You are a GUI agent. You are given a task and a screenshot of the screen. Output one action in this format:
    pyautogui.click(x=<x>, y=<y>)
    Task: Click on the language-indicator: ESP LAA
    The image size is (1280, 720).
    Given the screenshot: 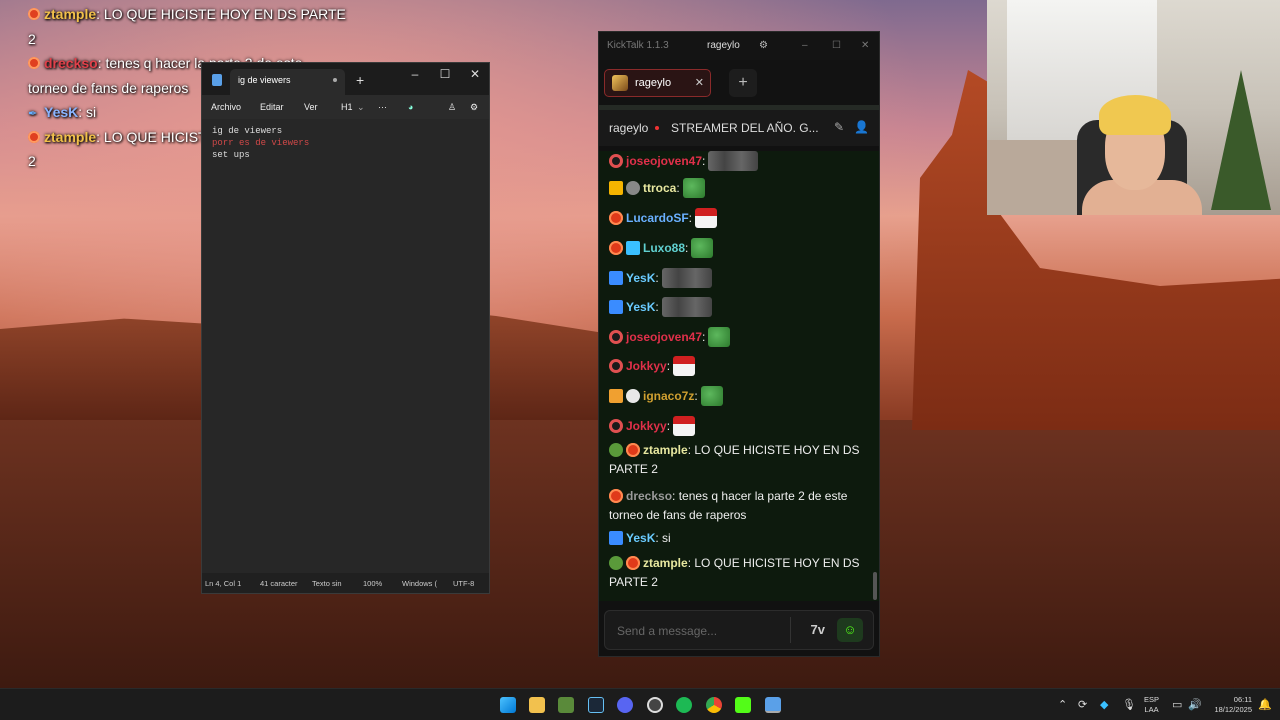 What is the action you would take?
    pyautogui.click(x=1151, y=705)
    